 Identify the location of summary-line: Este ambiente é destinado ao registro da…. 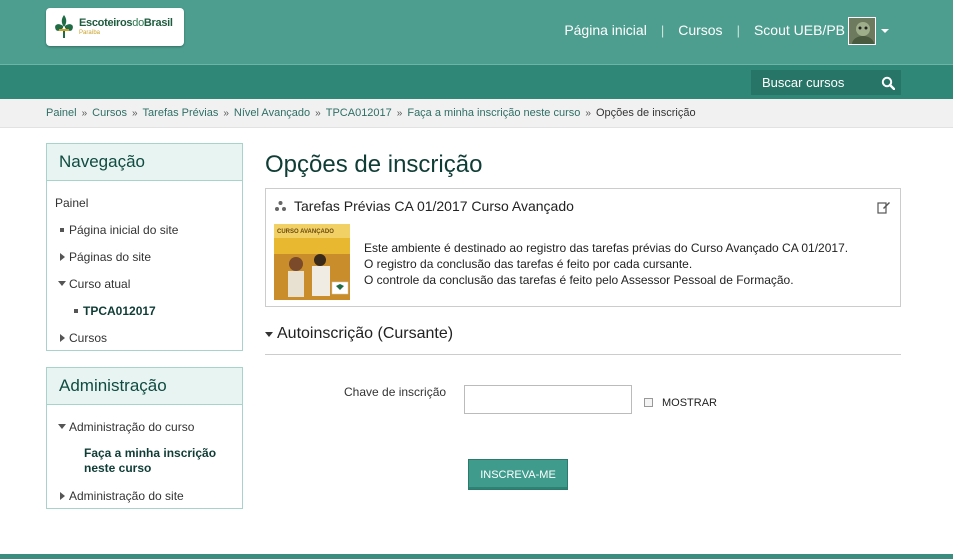
(606, 248).